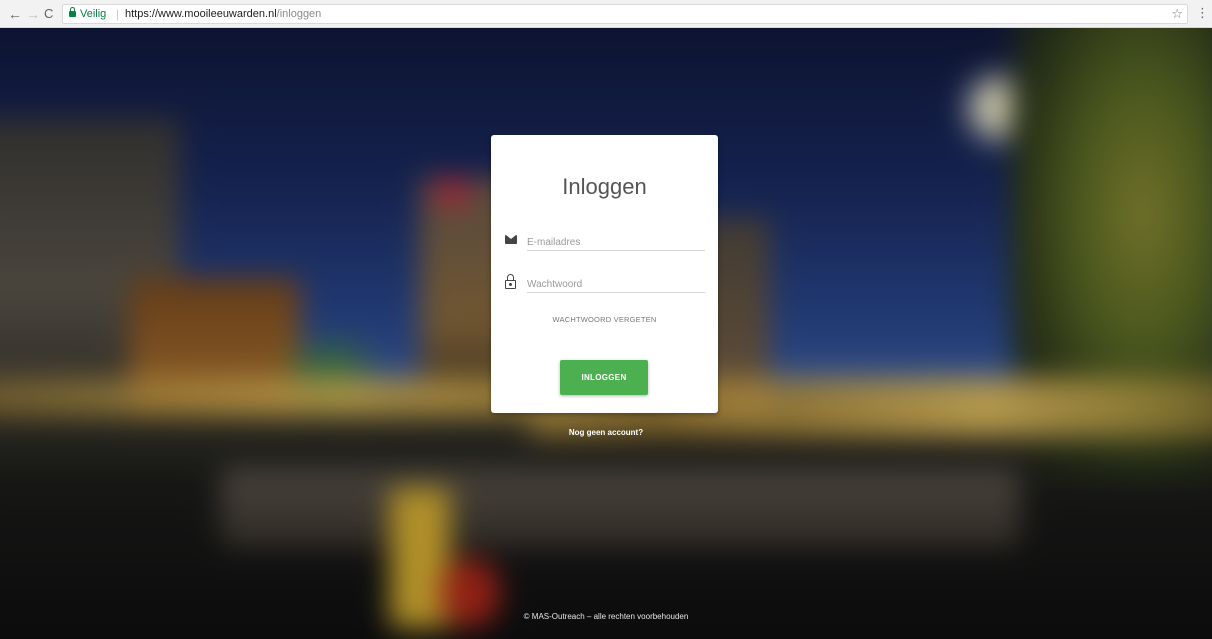 This screenshot has width=1212, height=639. Describe the element at coordinates (604, 319) in the screenshot. I see `forgot-password-link: WACHTWOORD VERGETEN` at that location.